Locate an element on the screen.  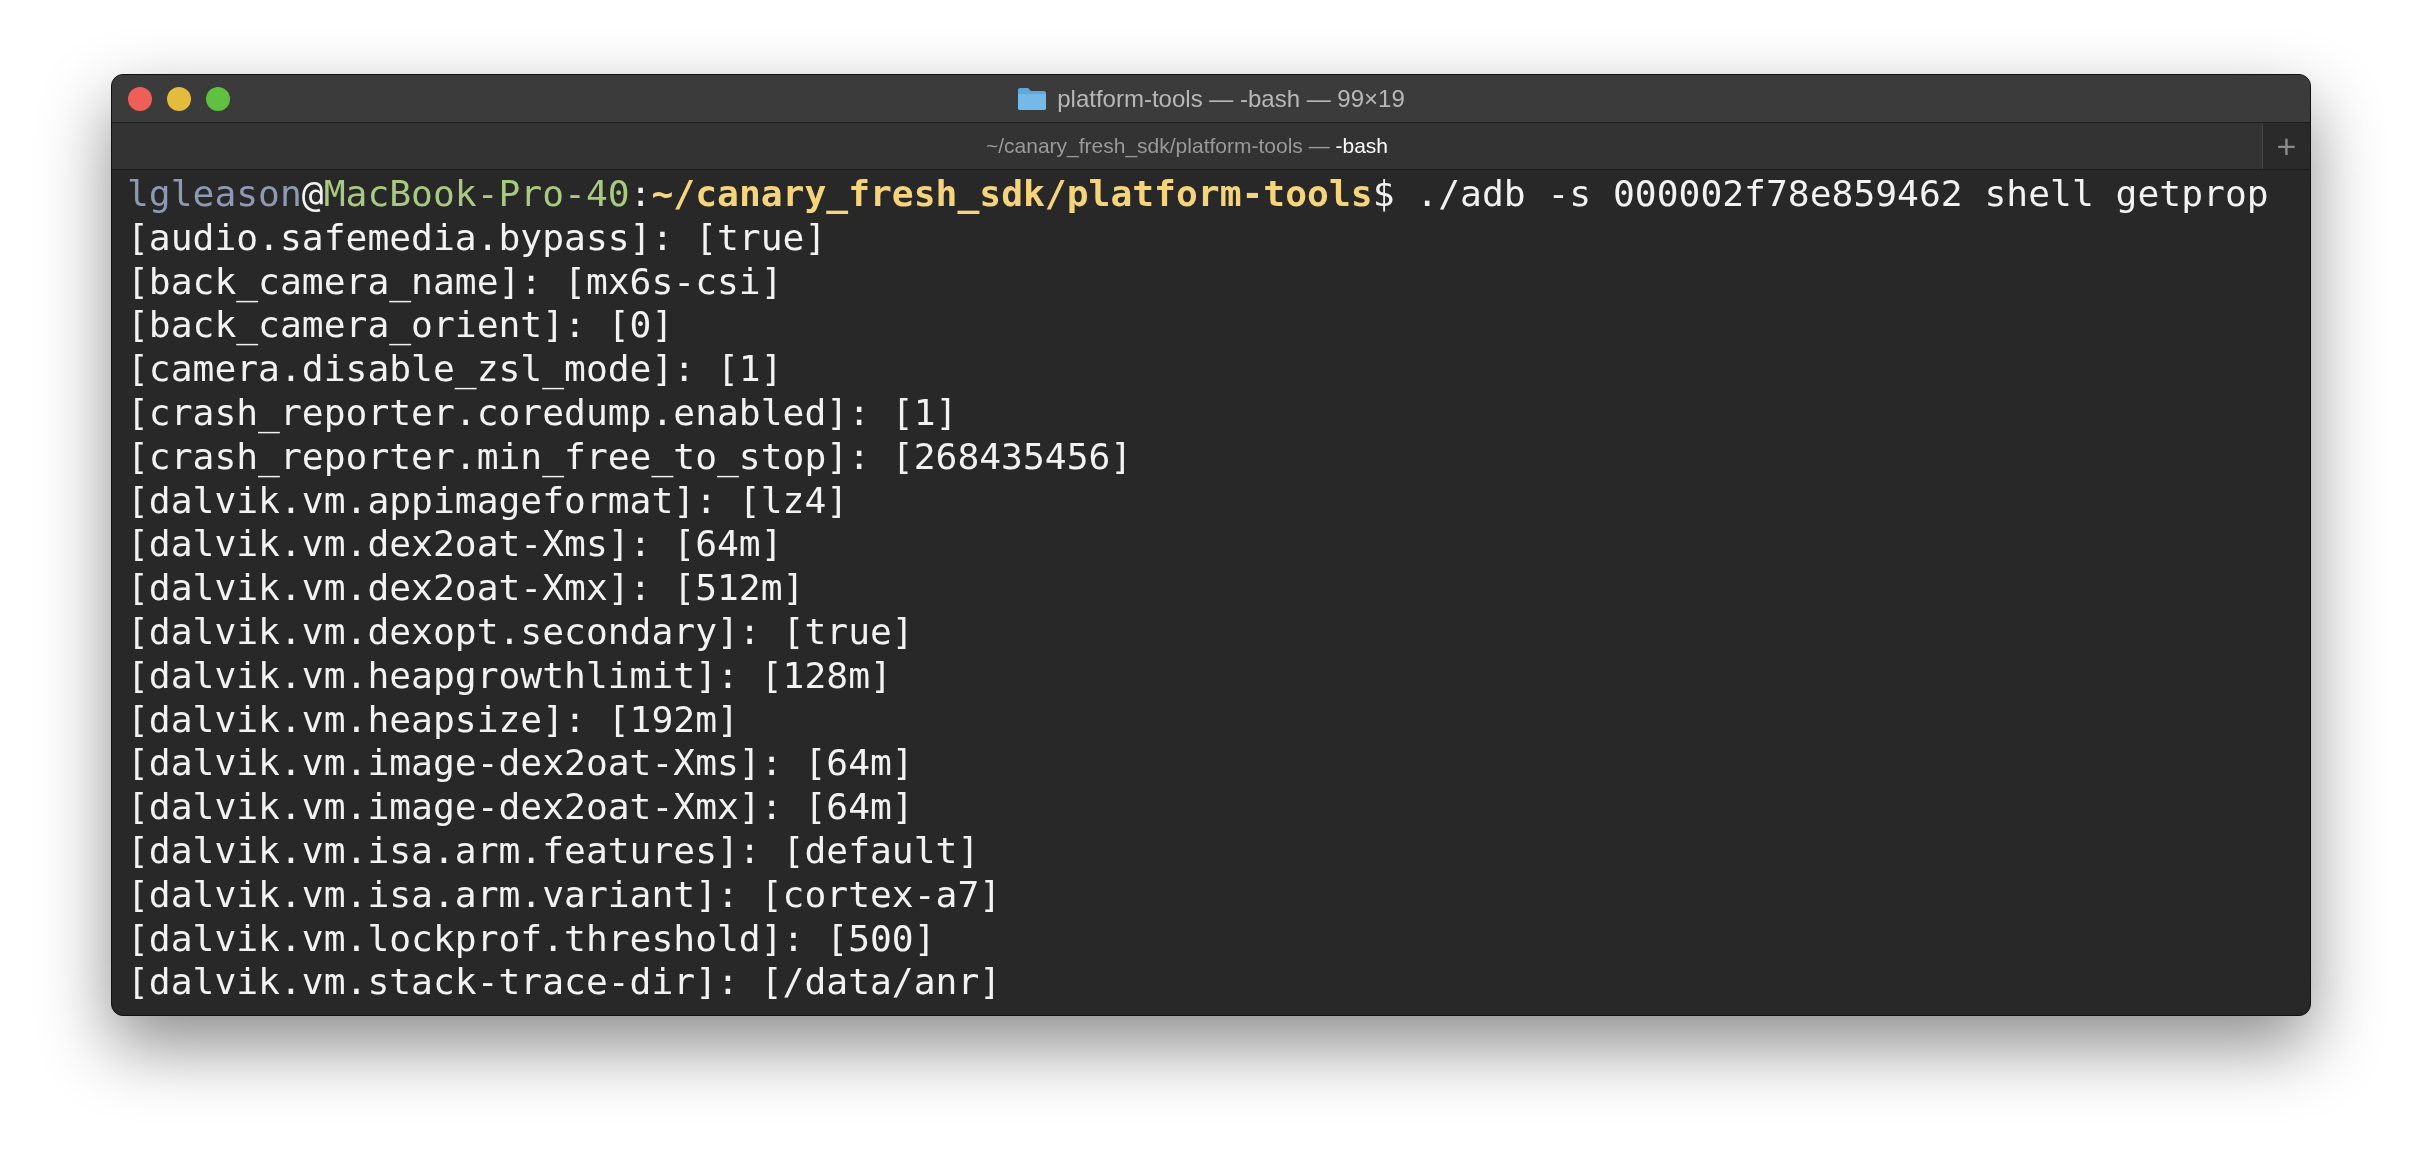
output-line: [camera.disable_zsl_mode]: [1] is located at coordinates (455, 369).